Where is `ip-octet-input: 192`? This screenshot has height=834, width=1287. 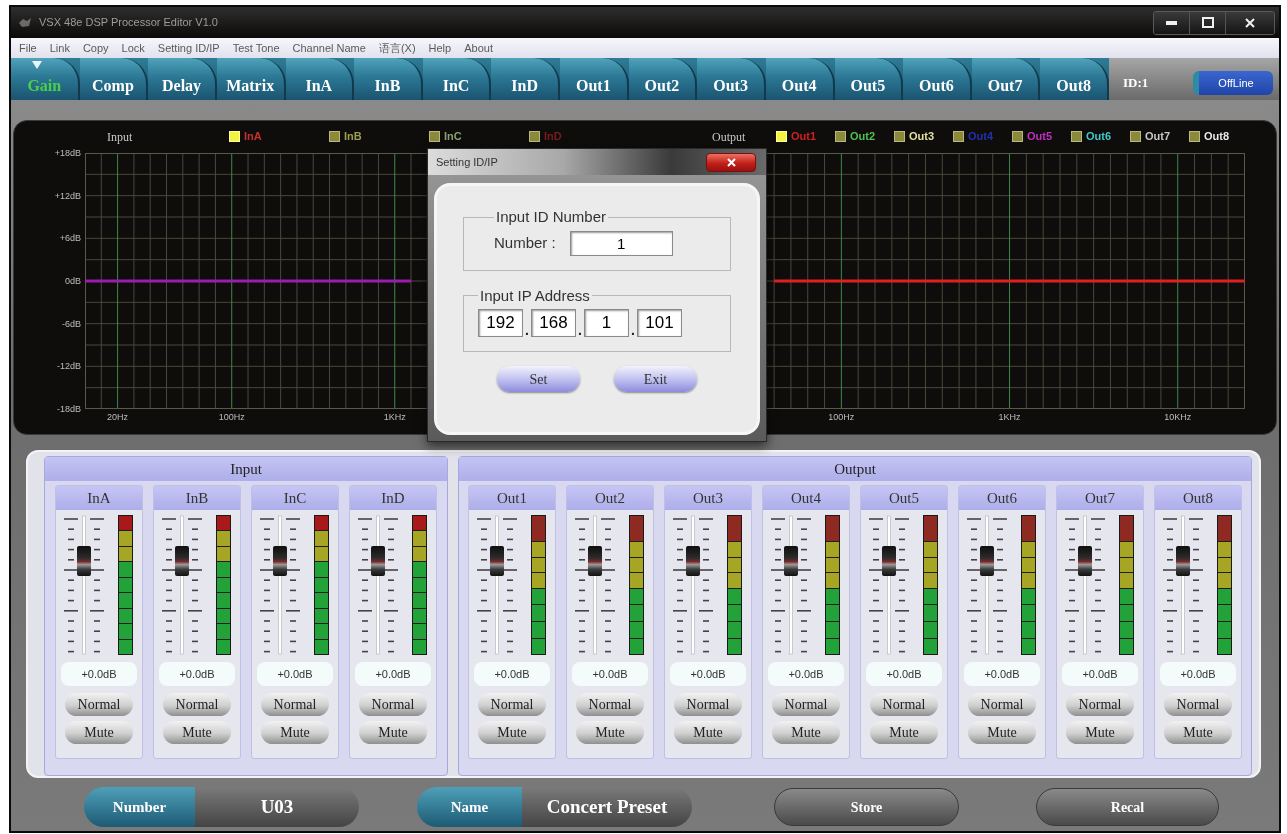
ip-octet-input: 192 is located at coordinates (500, 323).